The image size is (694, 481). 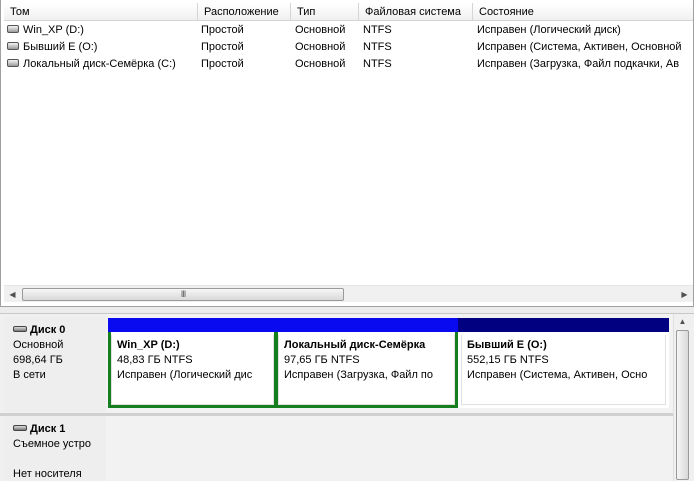 I want to click on disk-0-kind: Основной, so click(x=38, y=345).